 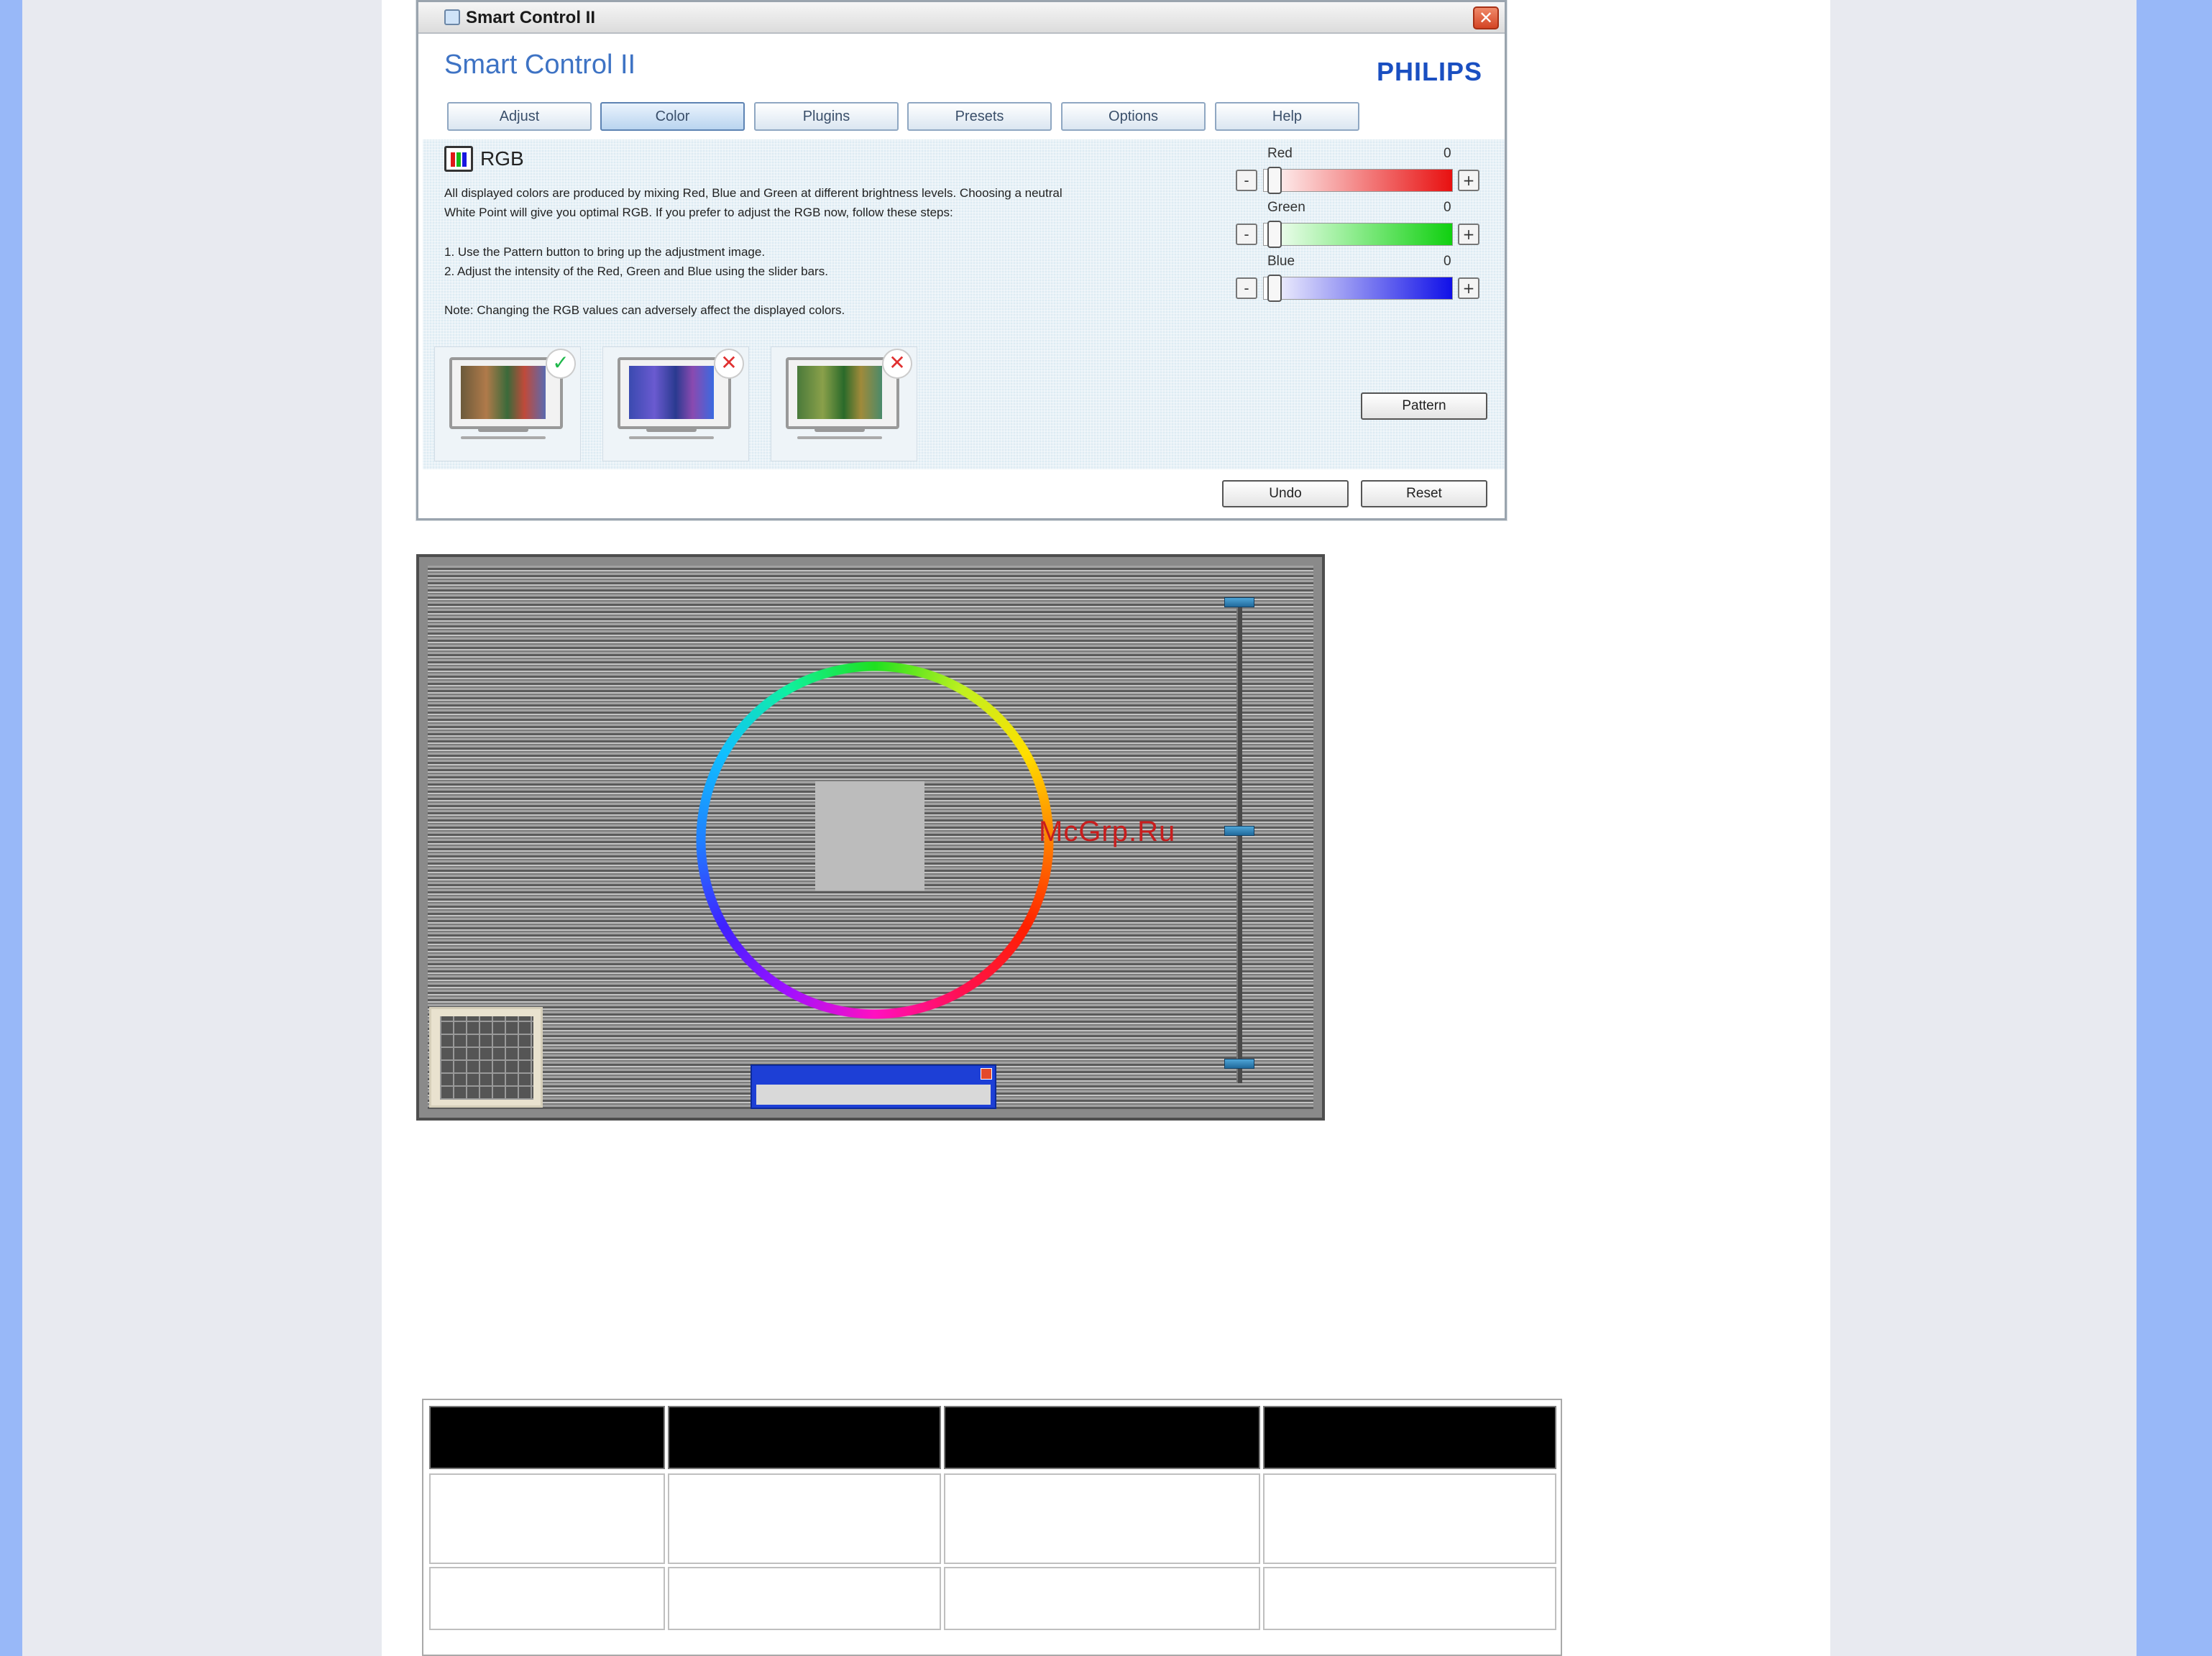 I want to click on vertical-slider-track, so click(x=1239, y=844).